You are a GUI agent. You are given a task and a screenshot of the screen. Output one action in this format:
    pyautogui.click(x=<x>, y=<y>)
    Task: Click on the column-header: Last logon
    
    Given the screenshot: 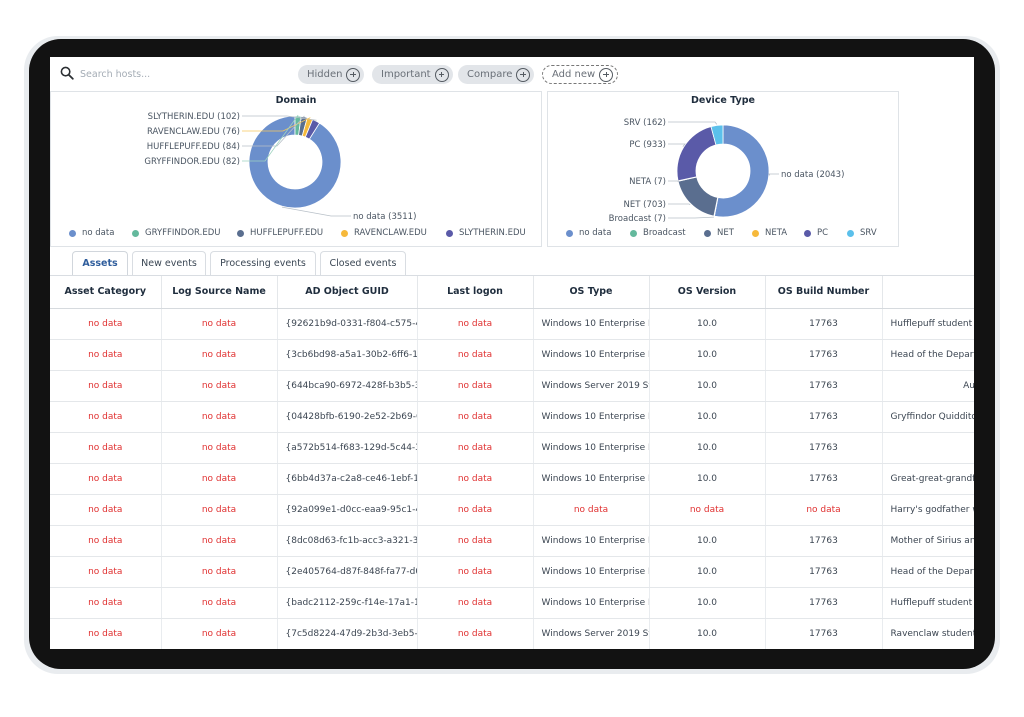 What is the action you would take?
    pyautogui.click(x=475, y=292)
    